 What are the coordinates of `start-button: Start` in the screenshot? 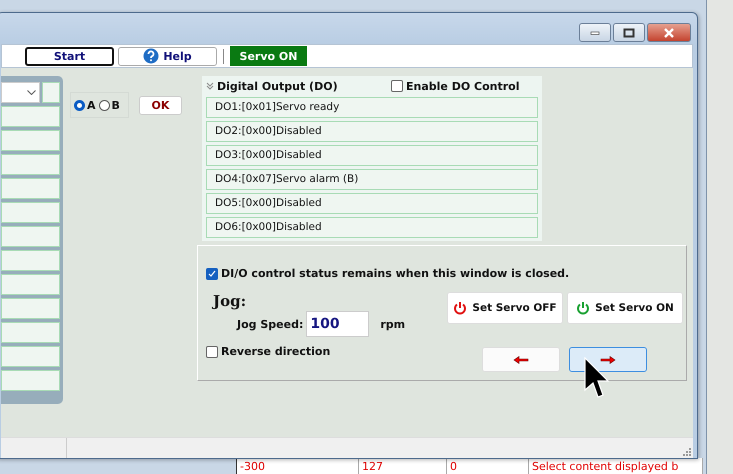 It's located at (69, 56).